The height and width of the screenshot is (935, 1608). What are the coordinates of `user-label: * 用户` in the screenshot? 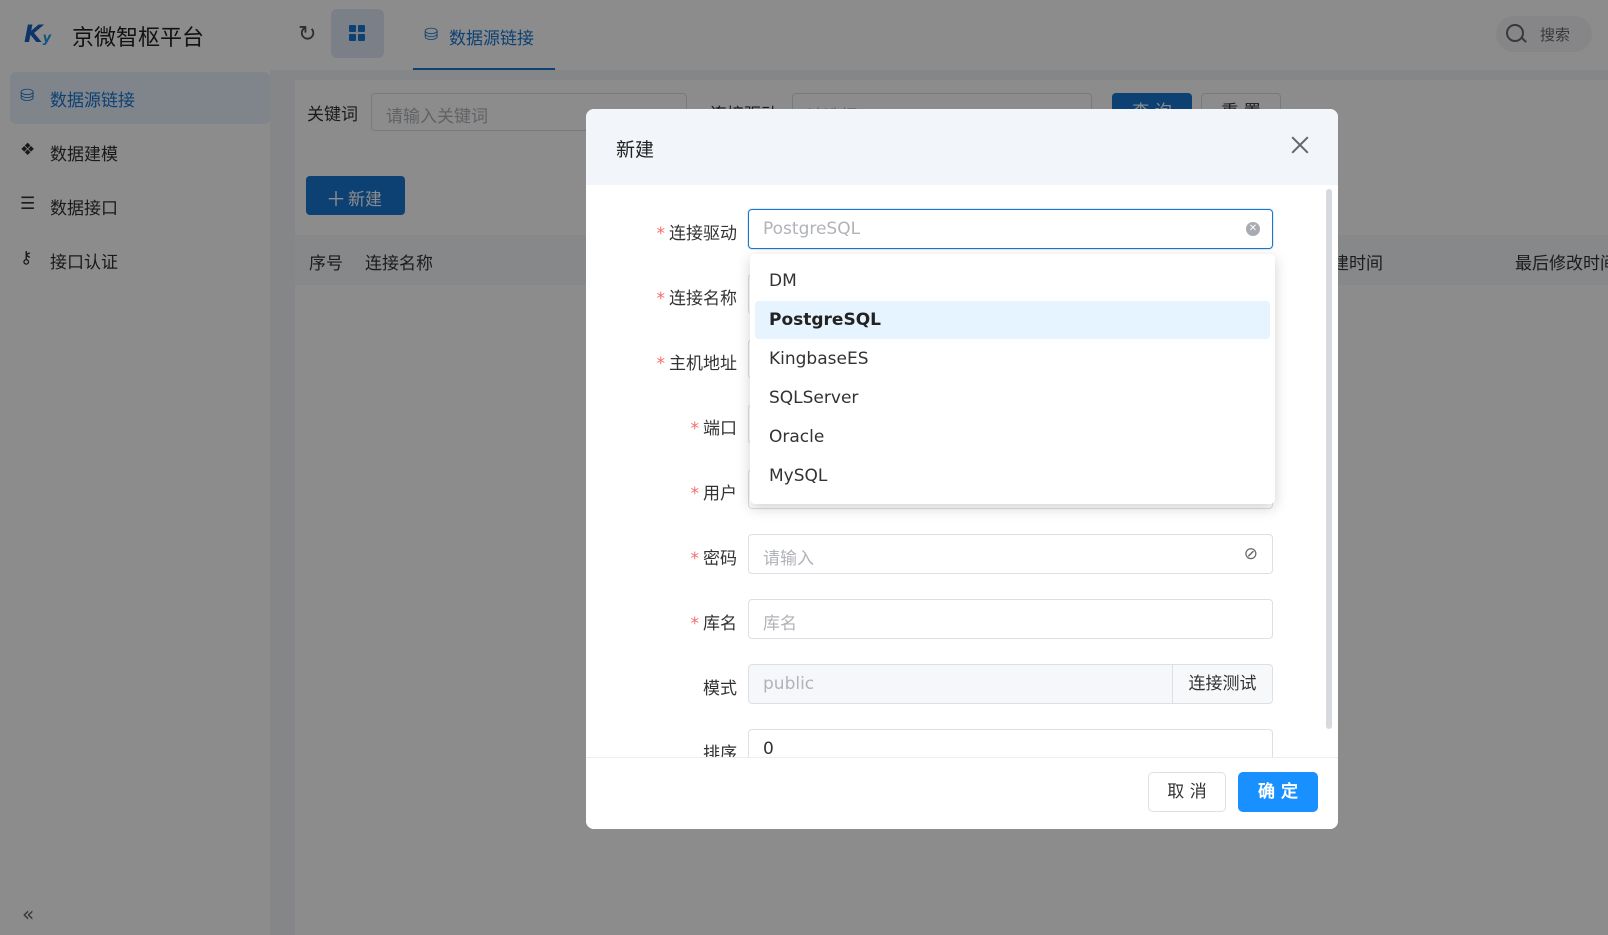 It's located at (714, 491).